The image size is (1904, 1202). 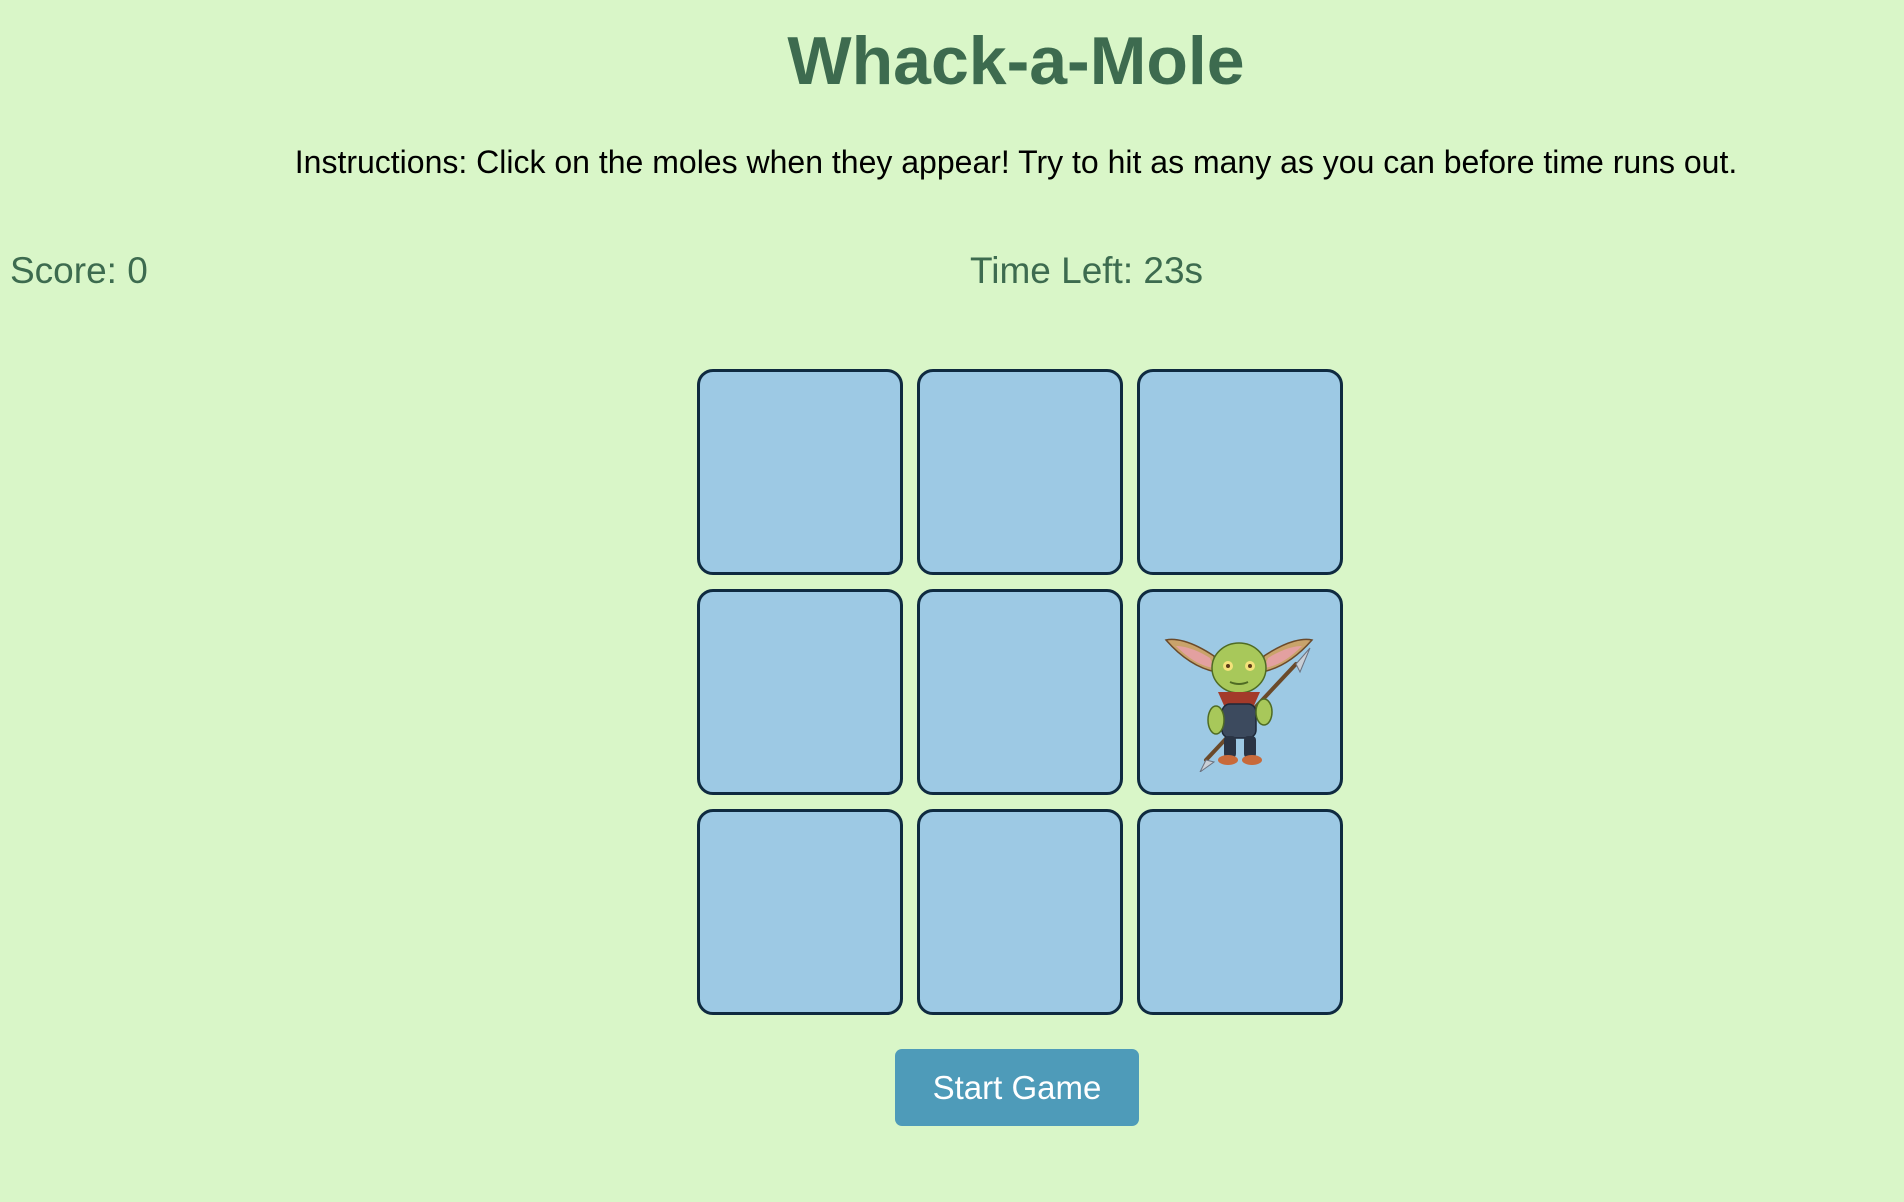 What do you see at coordinates (1087, 270) in the screenshot?
I see `time-left-display: Time Left: 23s` at bounding box center [1087, 270].